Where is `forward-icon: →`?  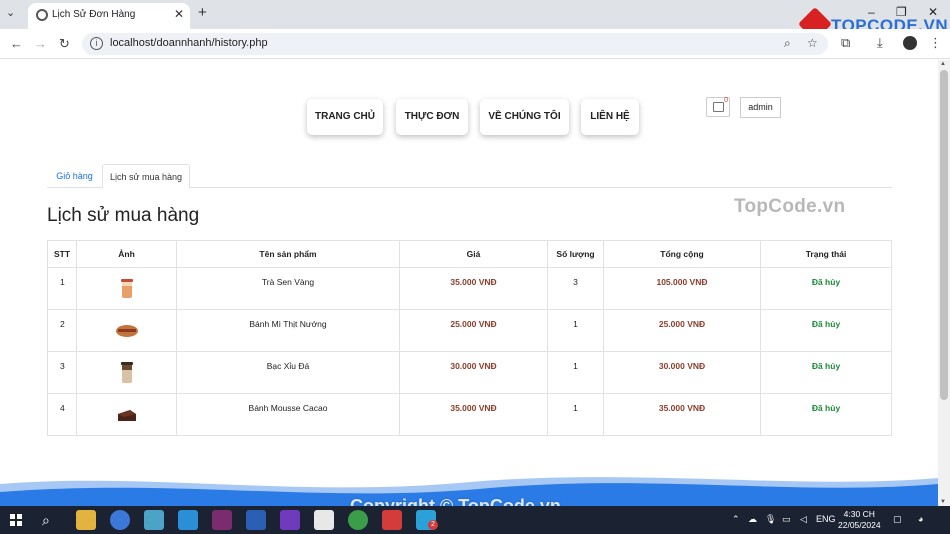 forward-icon: → is located at coordinates (40, 43).